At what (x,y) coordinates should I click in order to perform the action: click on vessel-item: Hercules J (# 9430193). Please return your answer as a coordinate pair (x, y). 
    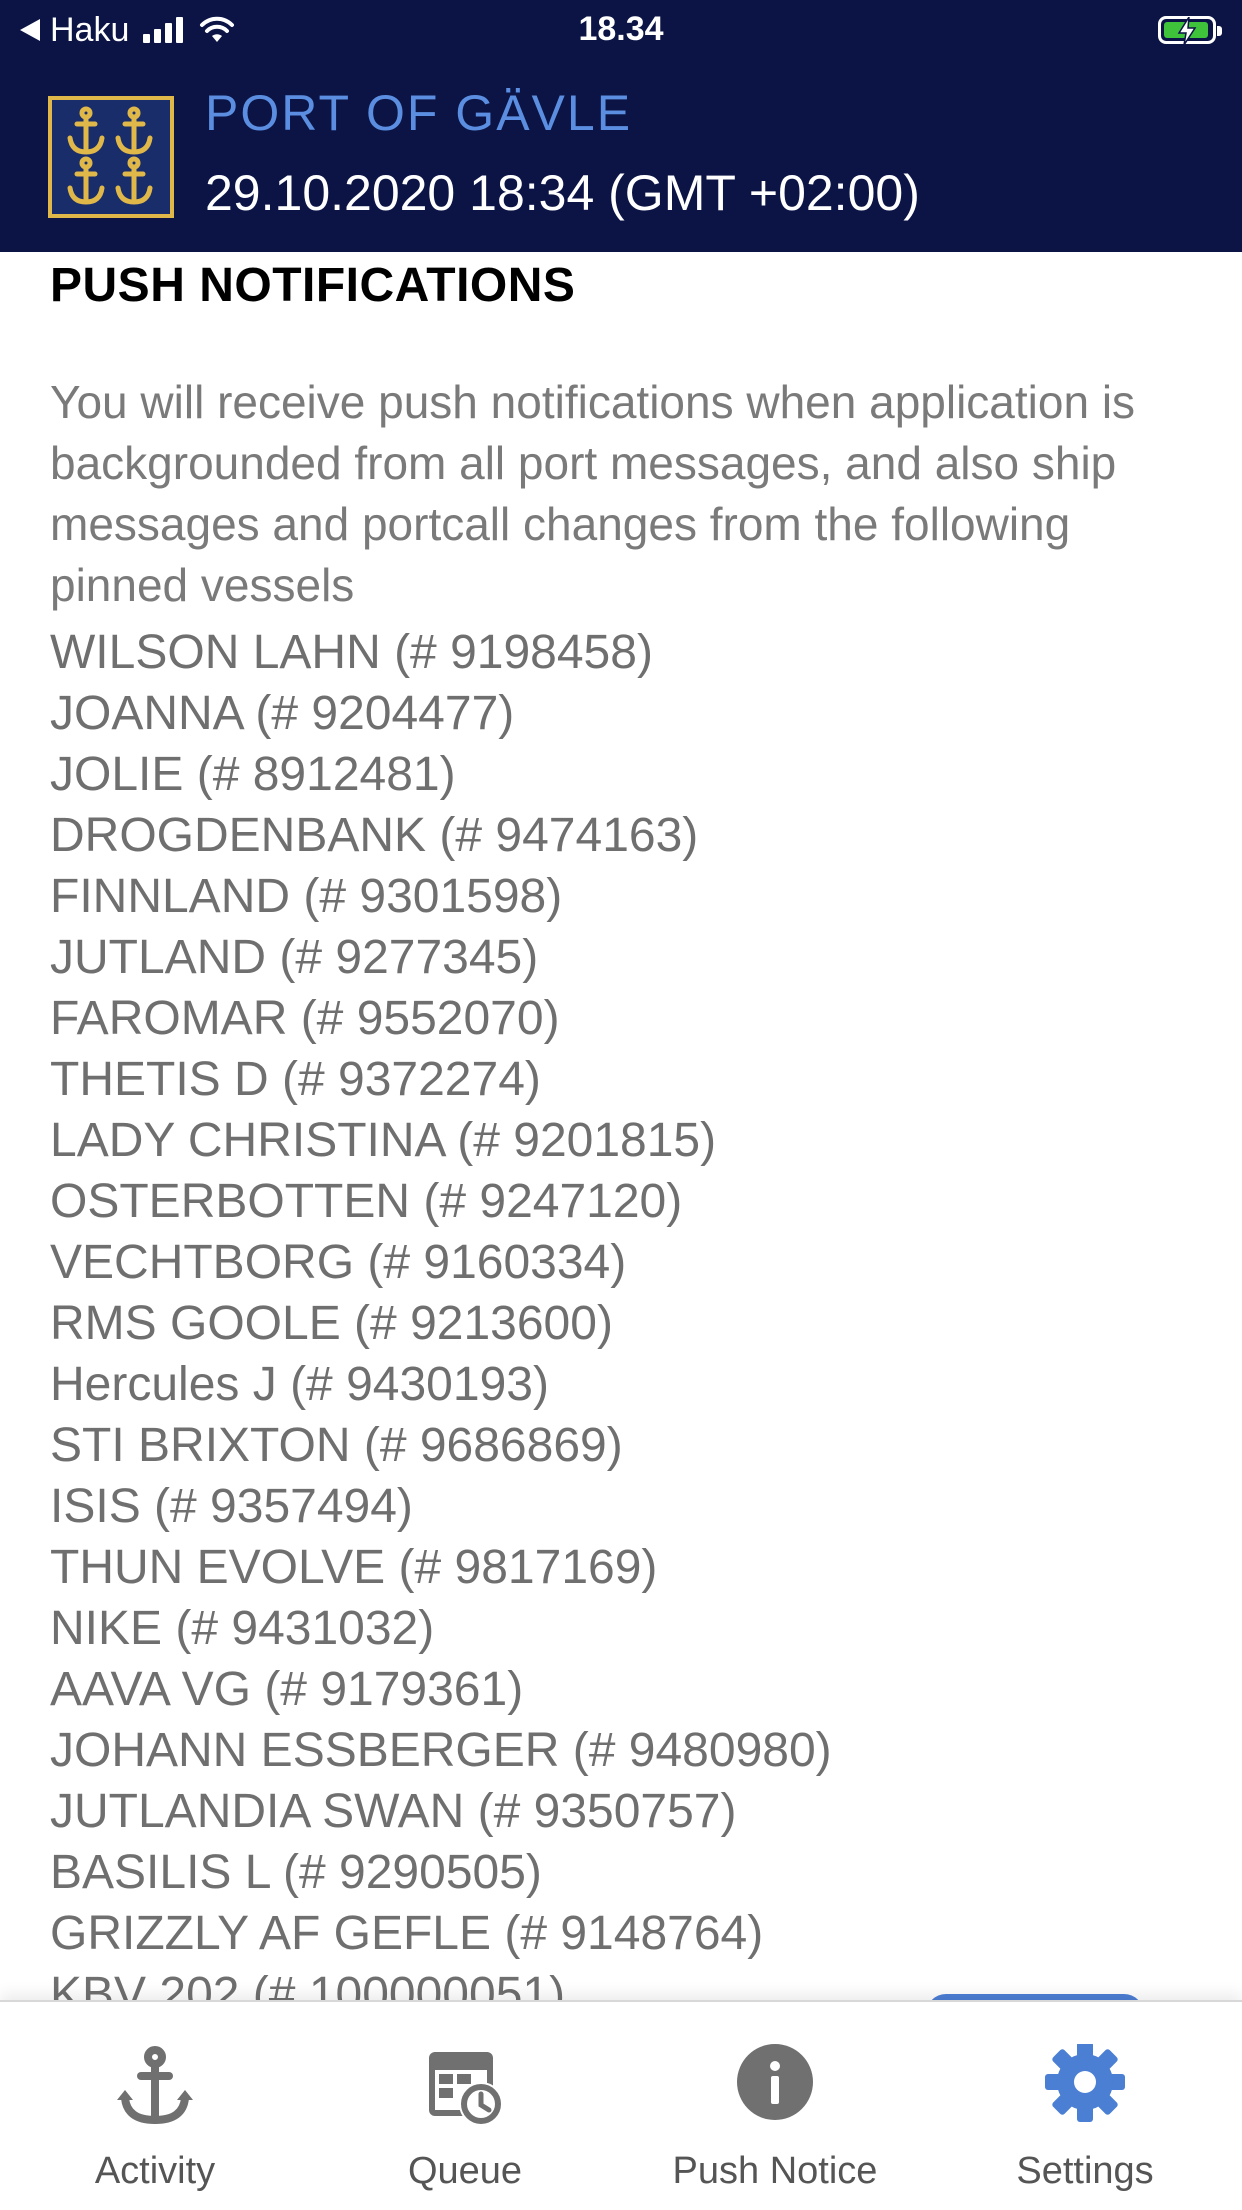
    Looking at the image, I should click on (299, 1384).